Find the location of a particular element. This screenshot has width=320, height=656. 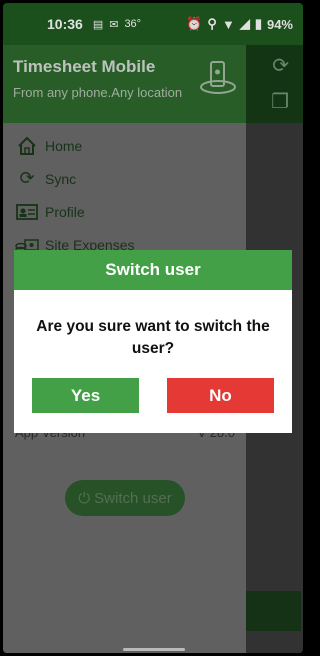

dialog-buttons: Yes No is located at coordinates (153, 395).